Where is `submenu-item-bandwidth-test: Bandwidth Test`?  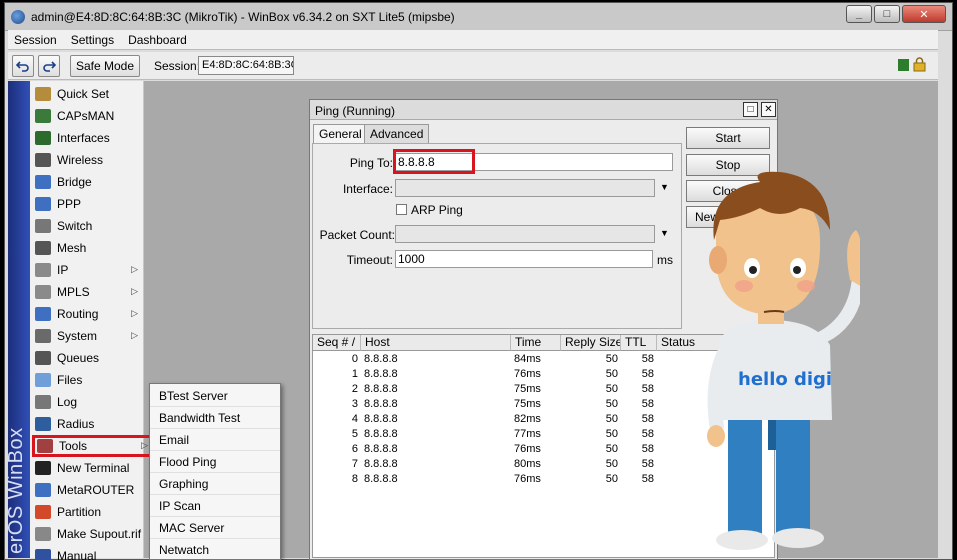 submenu-item-bandwidth-test: Bandwidth Test is located at coordinates (215, 418).